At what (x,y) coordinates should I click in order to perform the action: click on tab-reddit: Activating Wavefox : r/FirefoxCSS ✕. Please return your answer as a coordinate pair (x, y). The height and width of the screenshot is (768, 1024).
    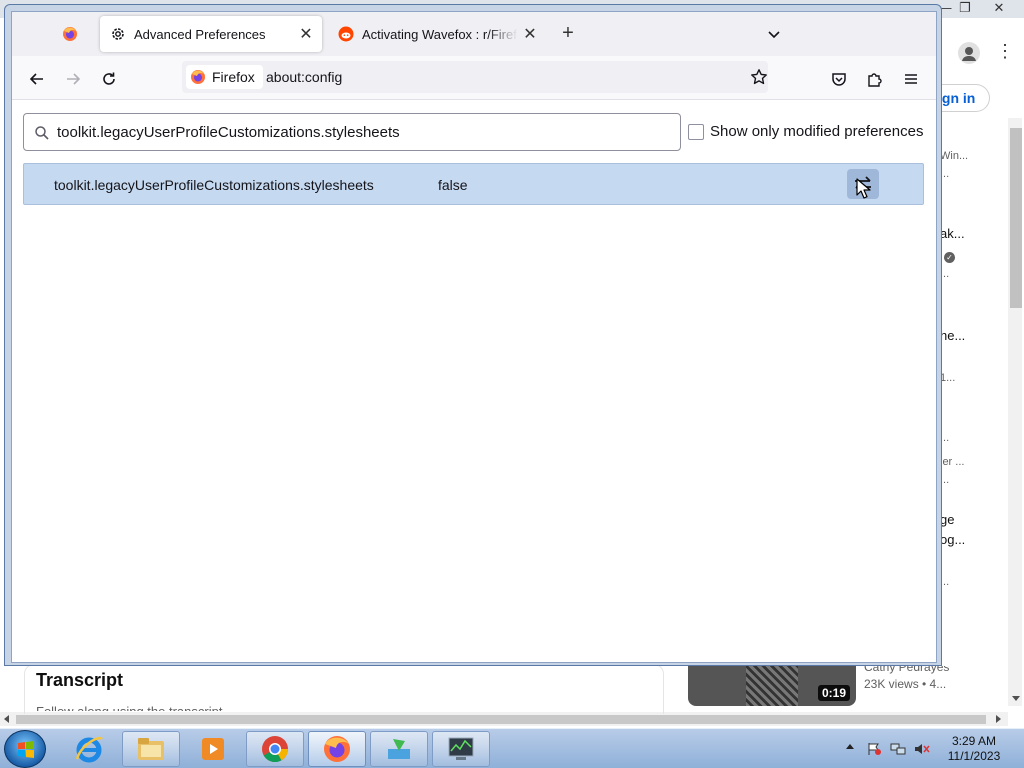
    Looking at the image, I should click on (437, 34).